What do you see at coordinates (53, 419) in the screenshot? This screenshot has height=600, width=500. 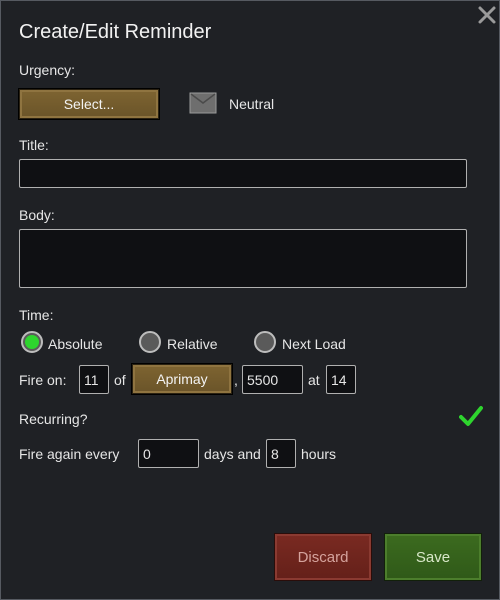 I see `recurring-label: Recurring?` at bounding box center [53, 419].